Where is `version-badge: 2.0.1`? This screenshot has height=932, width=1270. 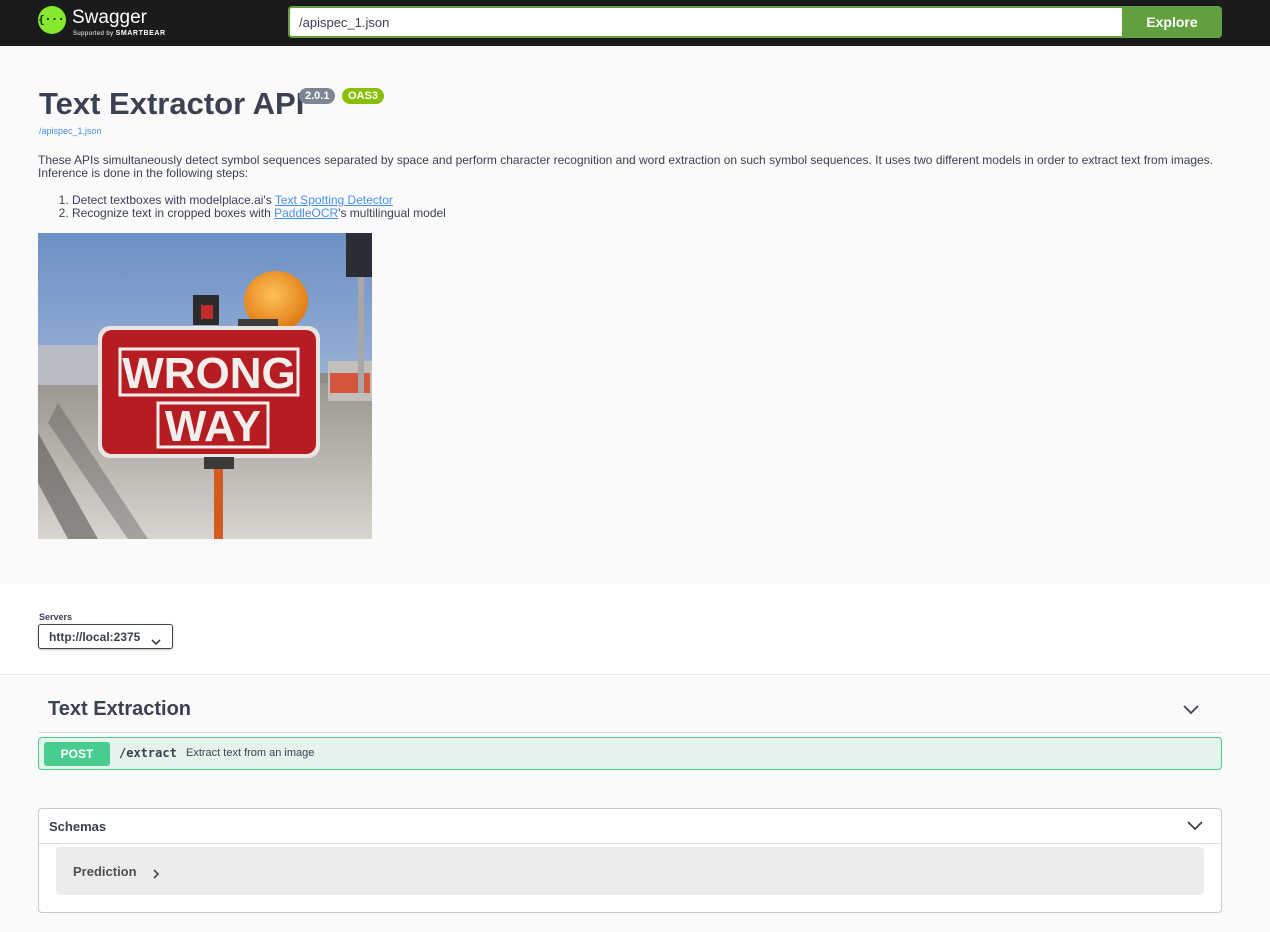
version-badge: 2.0.1 is located at coordinates (317, 96).